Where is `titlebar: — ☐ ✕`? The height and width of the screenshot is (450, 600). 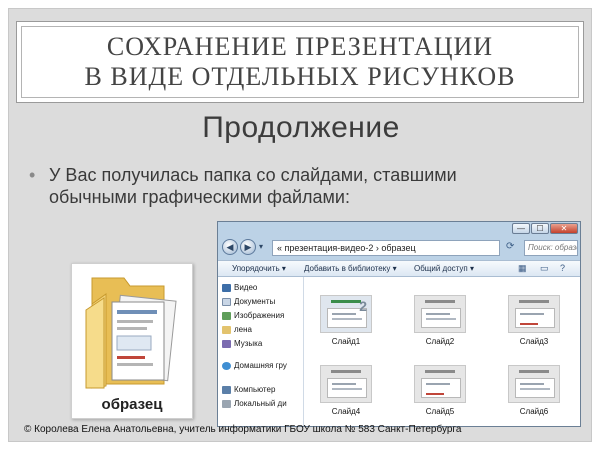 titlebar: — ☐ ✕ is located at coordinates (399, 229).